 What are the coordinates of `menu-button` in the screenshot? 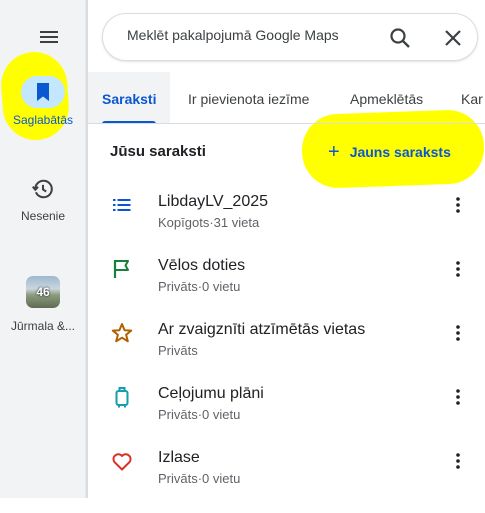 It's located at (49, 37).